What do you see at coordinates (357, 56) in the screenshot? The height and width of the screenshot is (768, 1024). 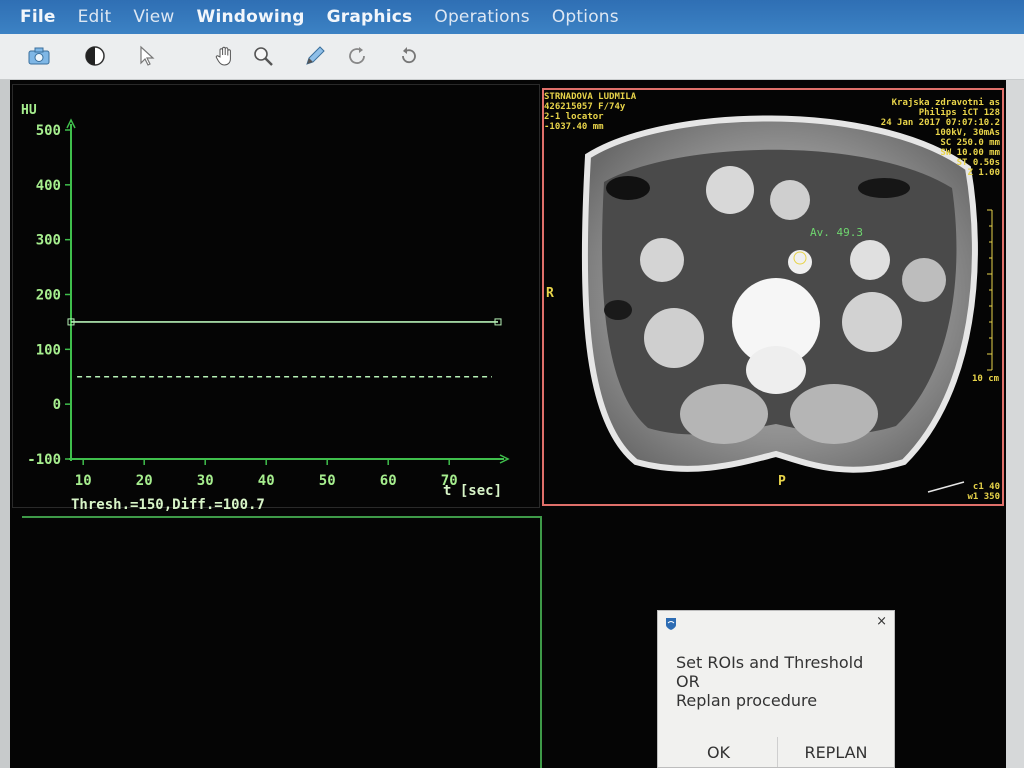 I see `rotate-icon` at bounding box center [357, 56].